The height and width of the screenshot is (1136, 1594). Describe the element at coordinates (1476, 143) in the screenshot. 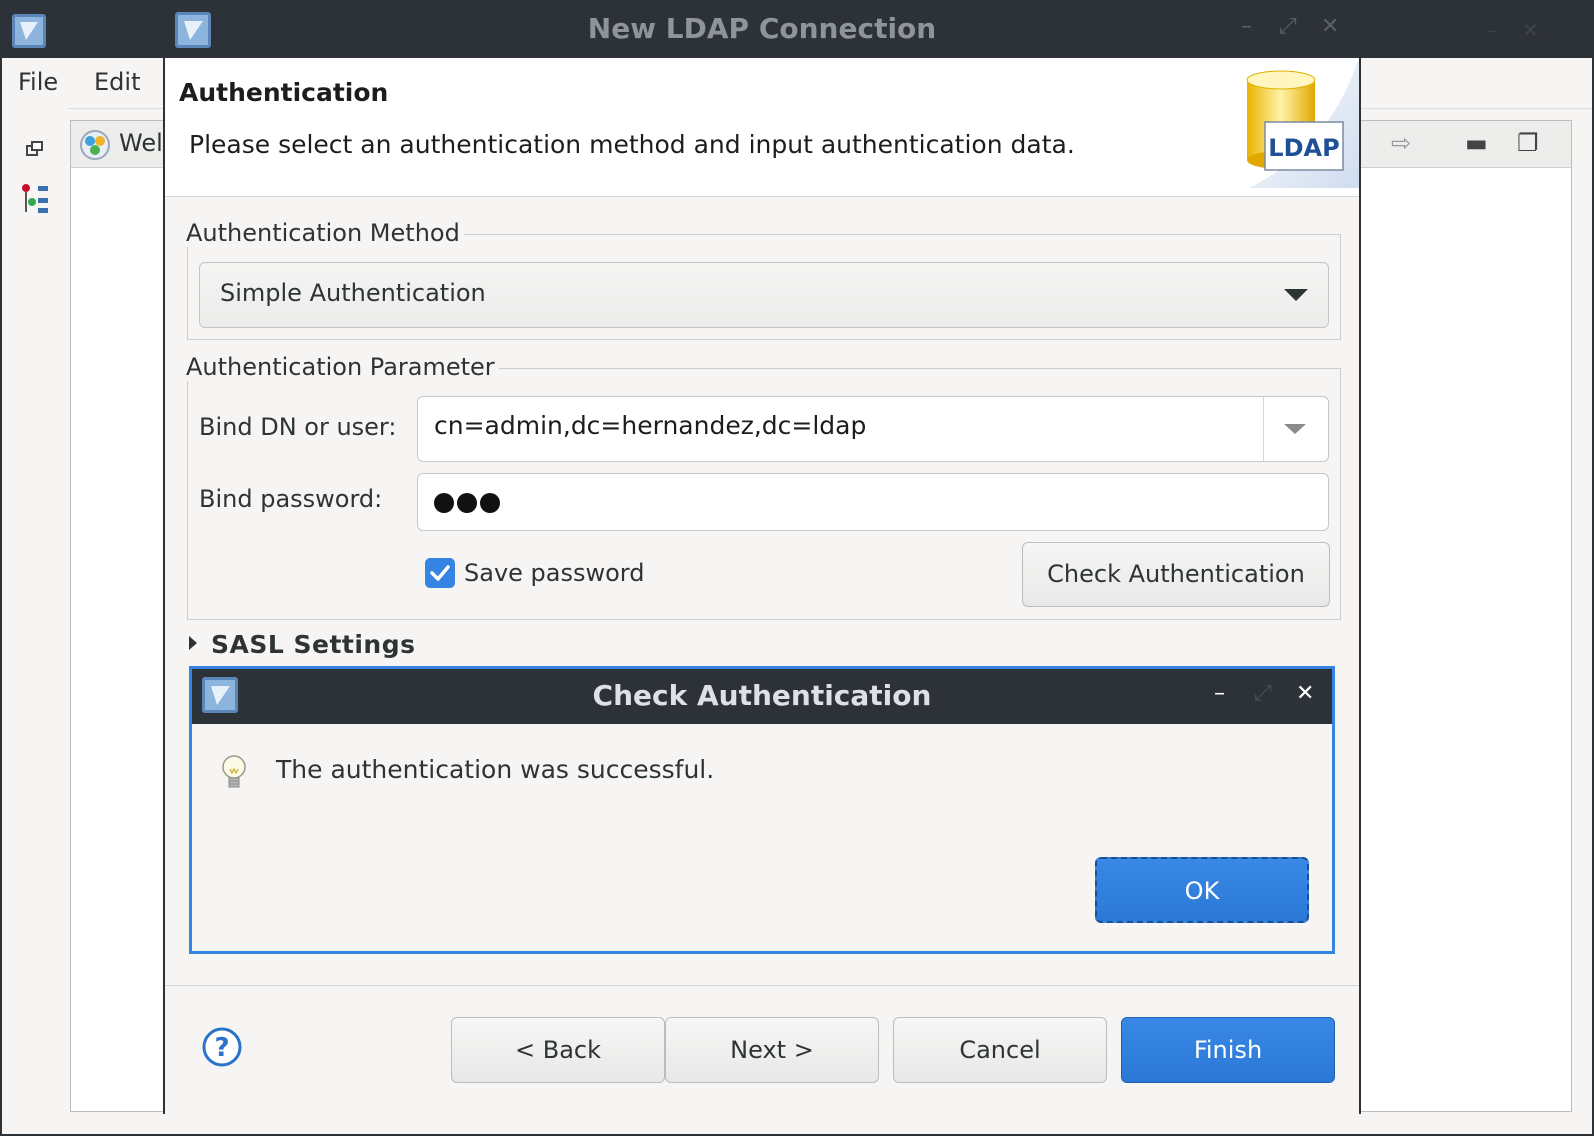

I see `minimize-view-icon: ▬` at that location.